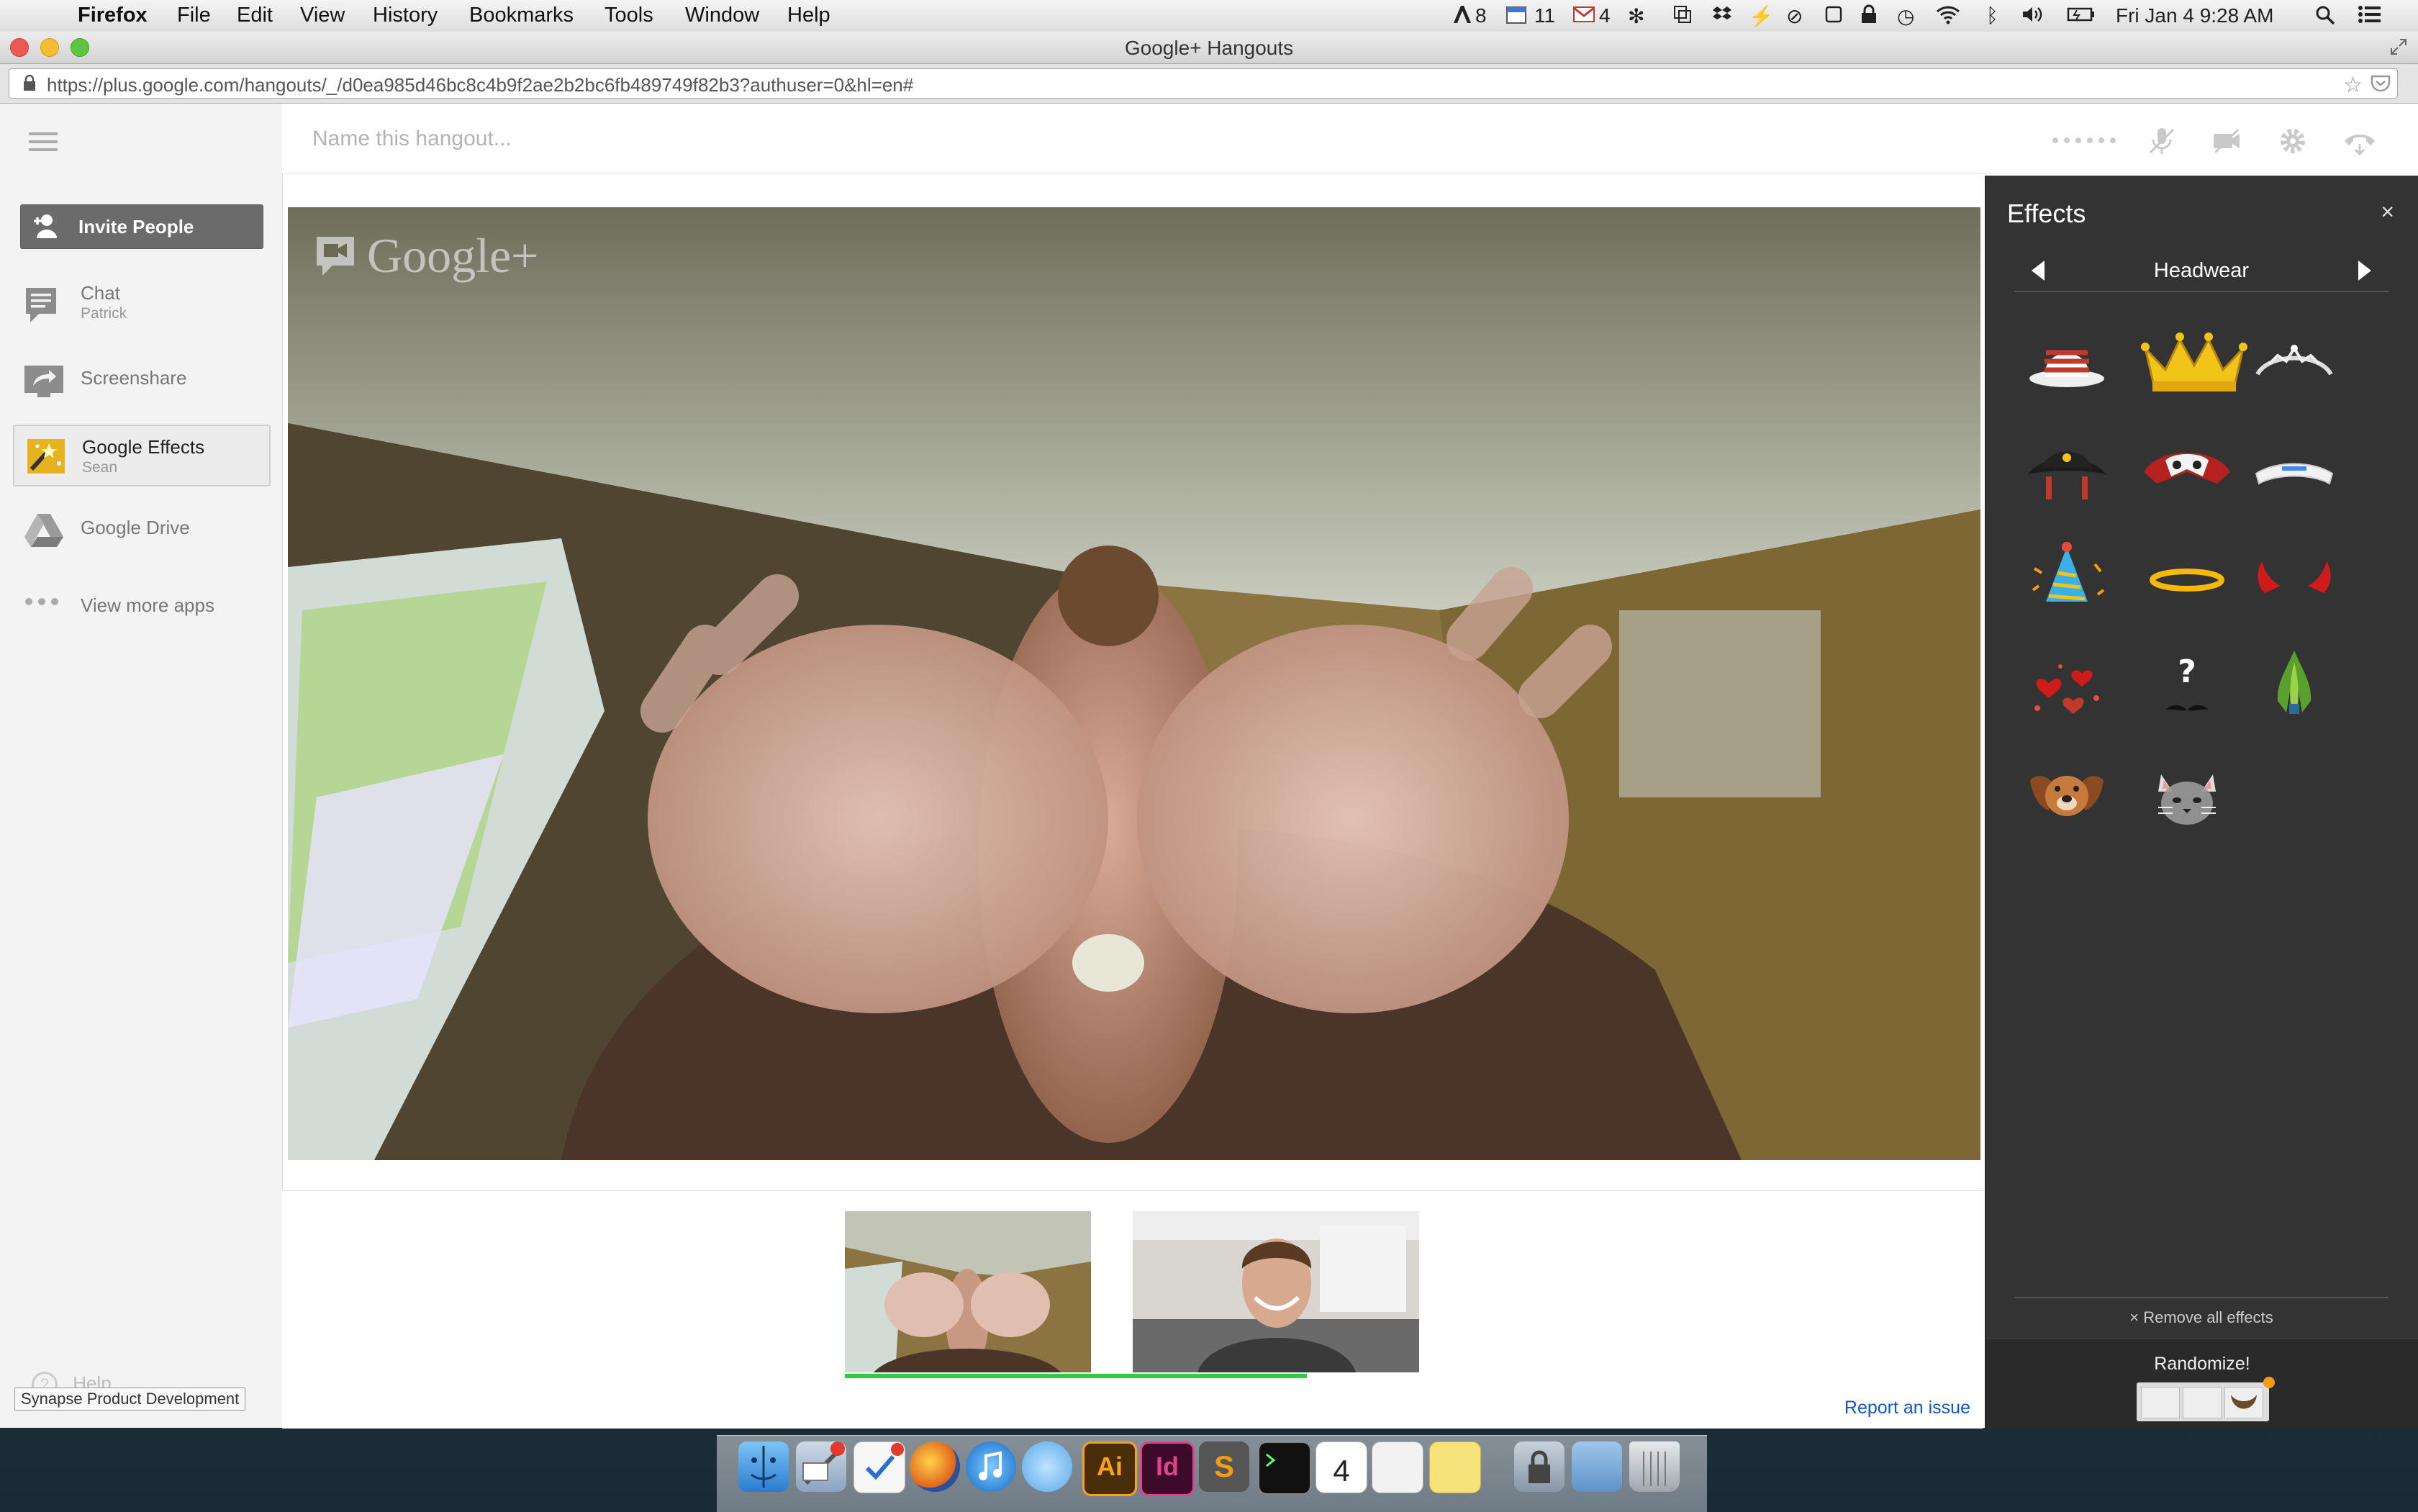 The height and width of the screenshot is (1512, 2418). Describe the element at coordinates (2387, 212) in the screenshot. I see `close-effects-button: ×` at that location.